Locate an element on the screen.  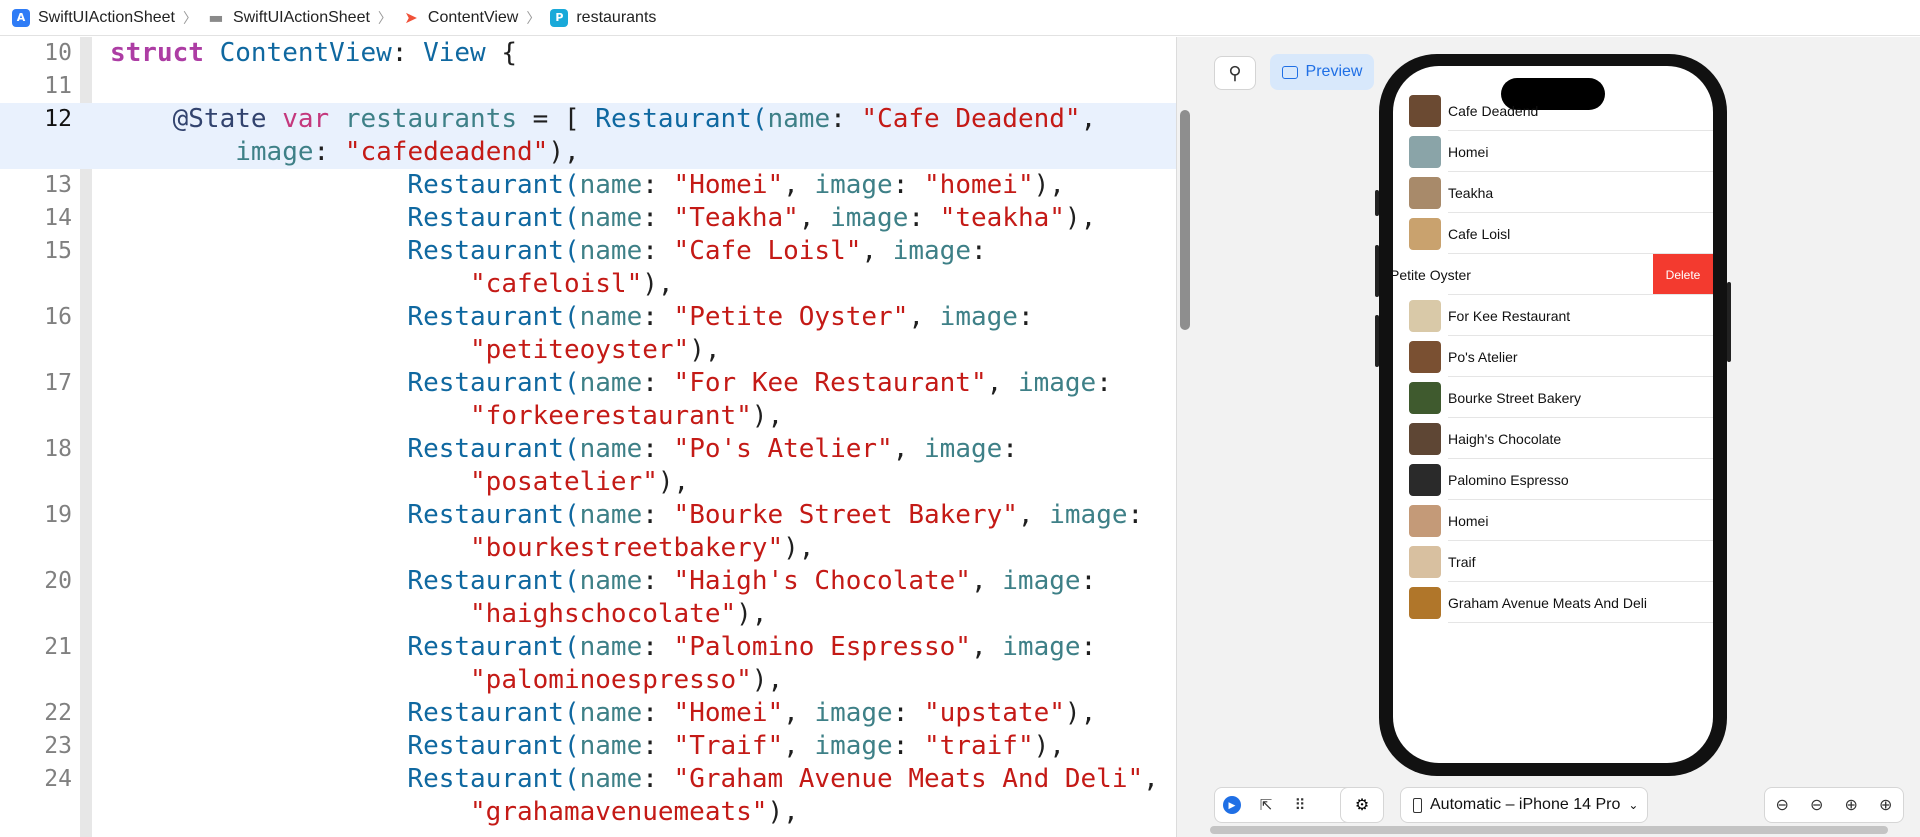
canvas-scrollbar is located at coordinates (1549, 830).